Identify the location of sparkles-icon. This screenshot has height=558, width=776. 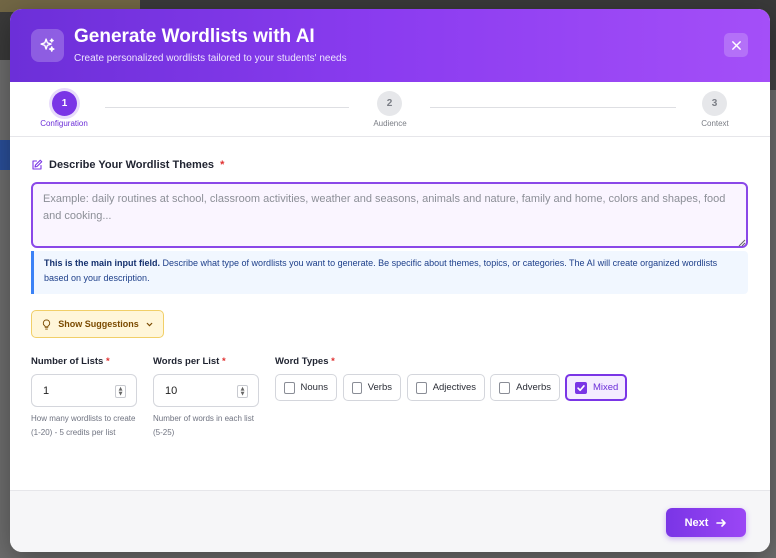
(47, 45).